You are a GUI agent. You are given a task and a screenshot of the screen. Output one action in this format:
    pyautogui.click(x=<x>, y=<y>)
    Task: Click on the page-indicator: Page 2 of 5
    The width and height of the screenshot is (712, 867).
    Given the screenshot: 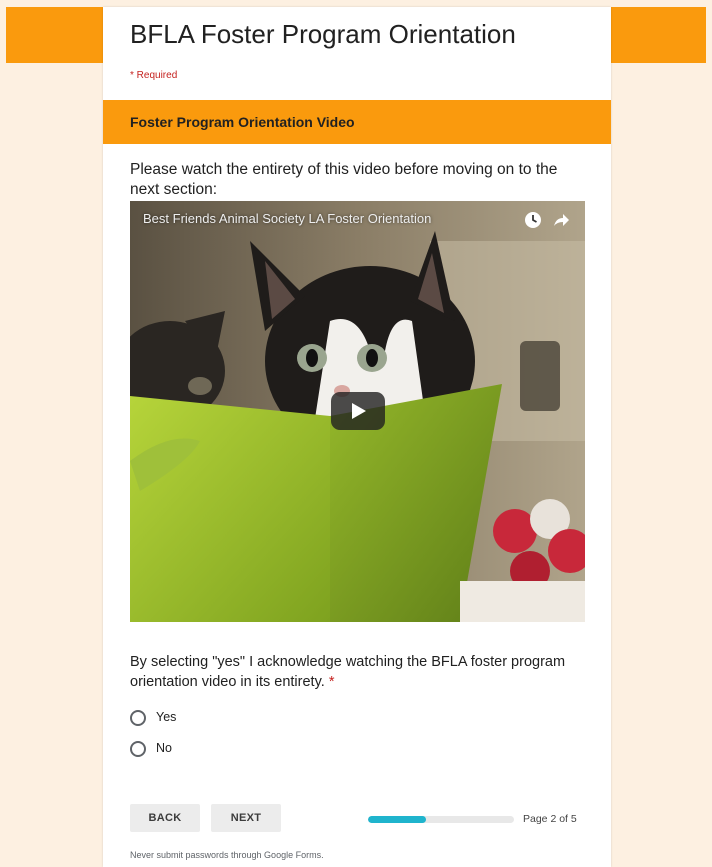 What is the action you would take?
    pyautogui.click(x=550, y=819)
    